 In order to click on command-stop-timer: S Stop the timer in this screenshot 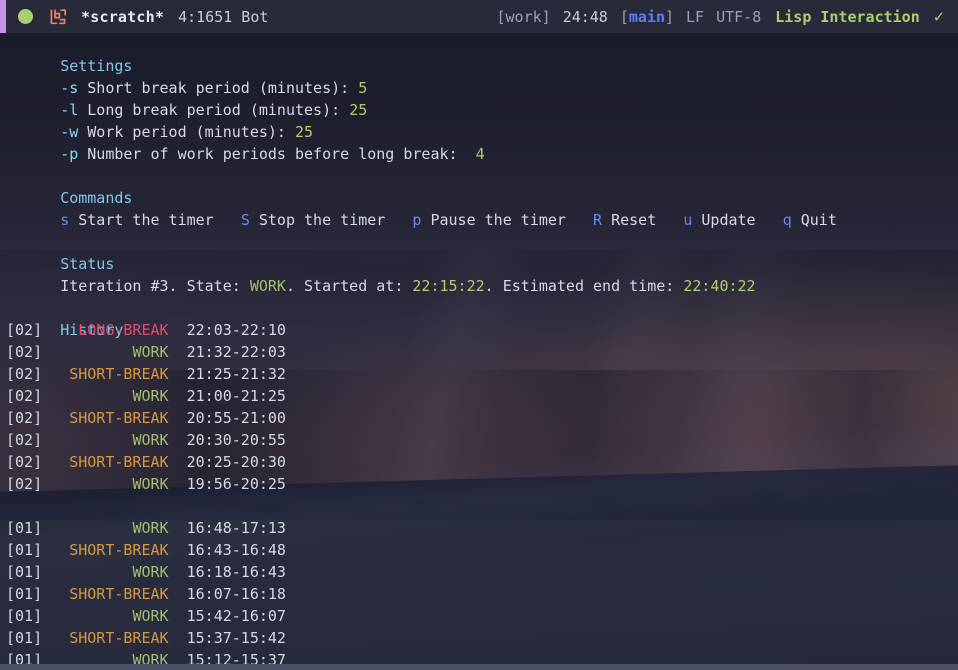, I will do `click(313, 220)`.